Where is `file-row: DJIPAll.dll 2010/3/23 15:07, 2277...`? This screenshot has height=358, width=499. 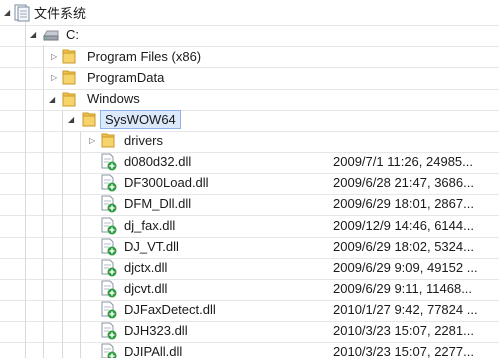 file-row: DJIPAll.dll 2010/3/23 15:07, 2277... is located at coordinates (249, 350).